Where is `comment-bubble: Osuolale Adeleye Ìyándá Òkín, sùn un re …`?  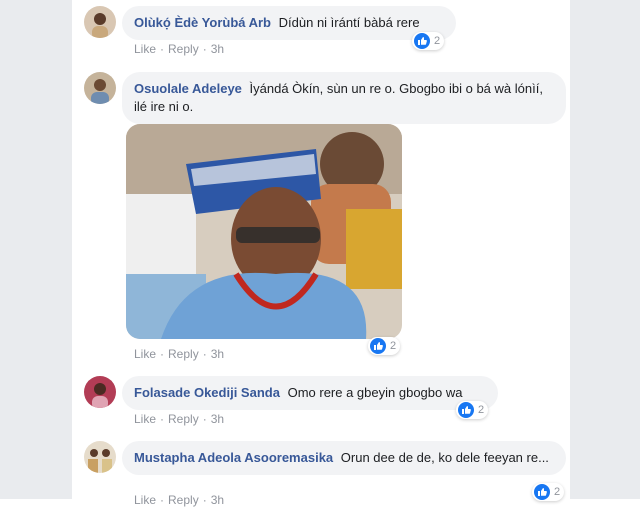
comment-bubble: Osuolale Adeleye Ìyándá Òkín, sùn un re … is located at coordinates (344, 98).